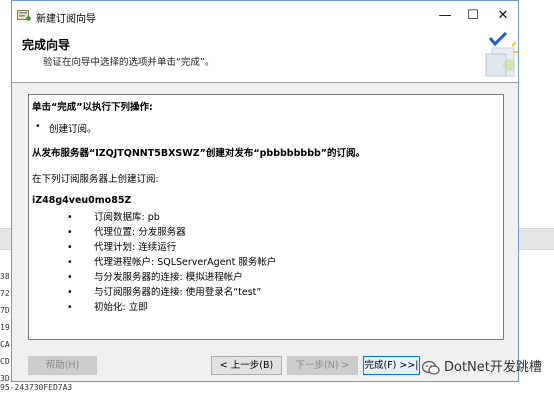  I want to click on maximize-button: ☐, so click(473, 15).